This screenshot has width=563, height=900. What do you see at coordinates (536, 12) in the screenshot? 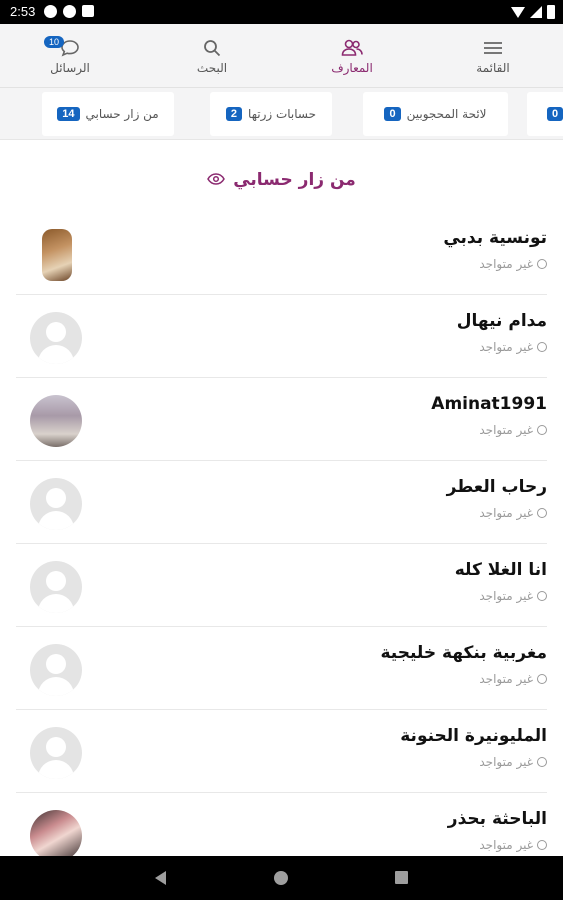
I see `signal-icon` at bounding box center [536, 12].